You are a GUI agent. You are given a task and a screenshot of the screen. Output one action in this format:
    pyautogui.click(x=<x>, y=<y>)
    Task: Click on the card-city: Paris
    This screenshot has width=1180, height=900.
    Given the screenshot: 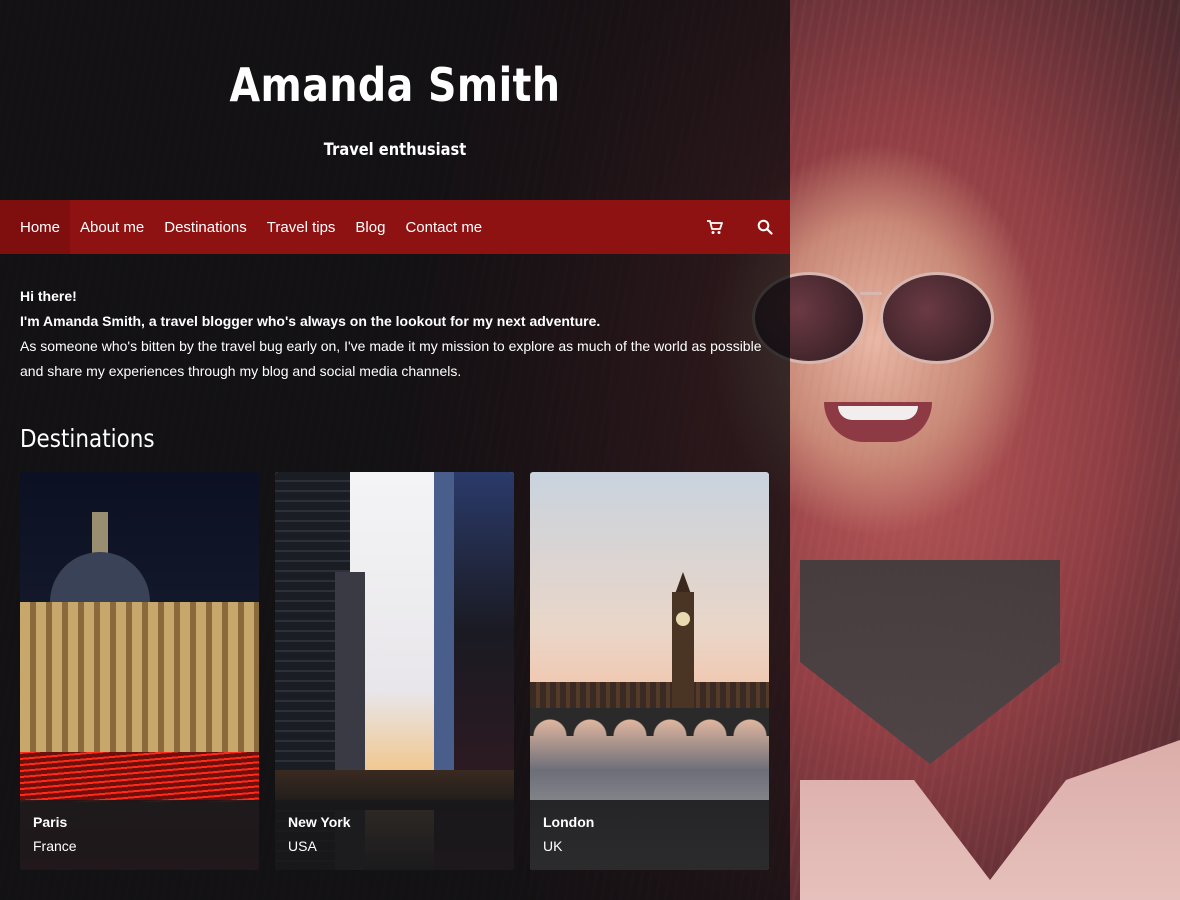 What is the action you would take?
    pyautogui.click(x=50, y=822)
    